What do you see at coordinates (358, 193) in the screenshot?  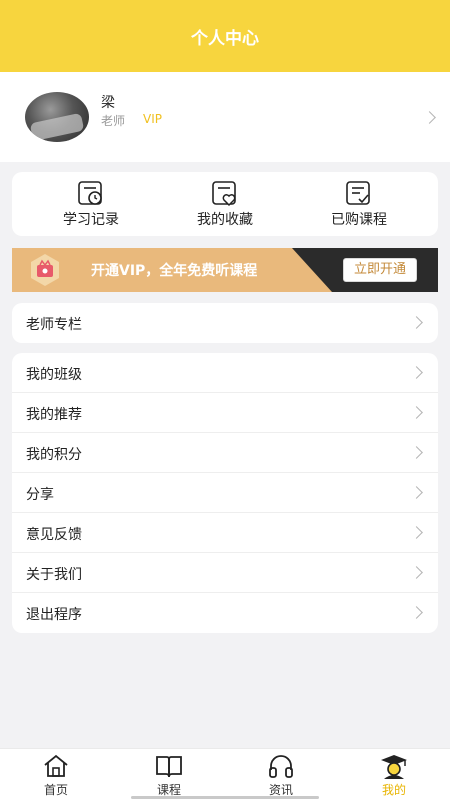 I see `purchased-courses-icon` at bounding box center [358, 193].